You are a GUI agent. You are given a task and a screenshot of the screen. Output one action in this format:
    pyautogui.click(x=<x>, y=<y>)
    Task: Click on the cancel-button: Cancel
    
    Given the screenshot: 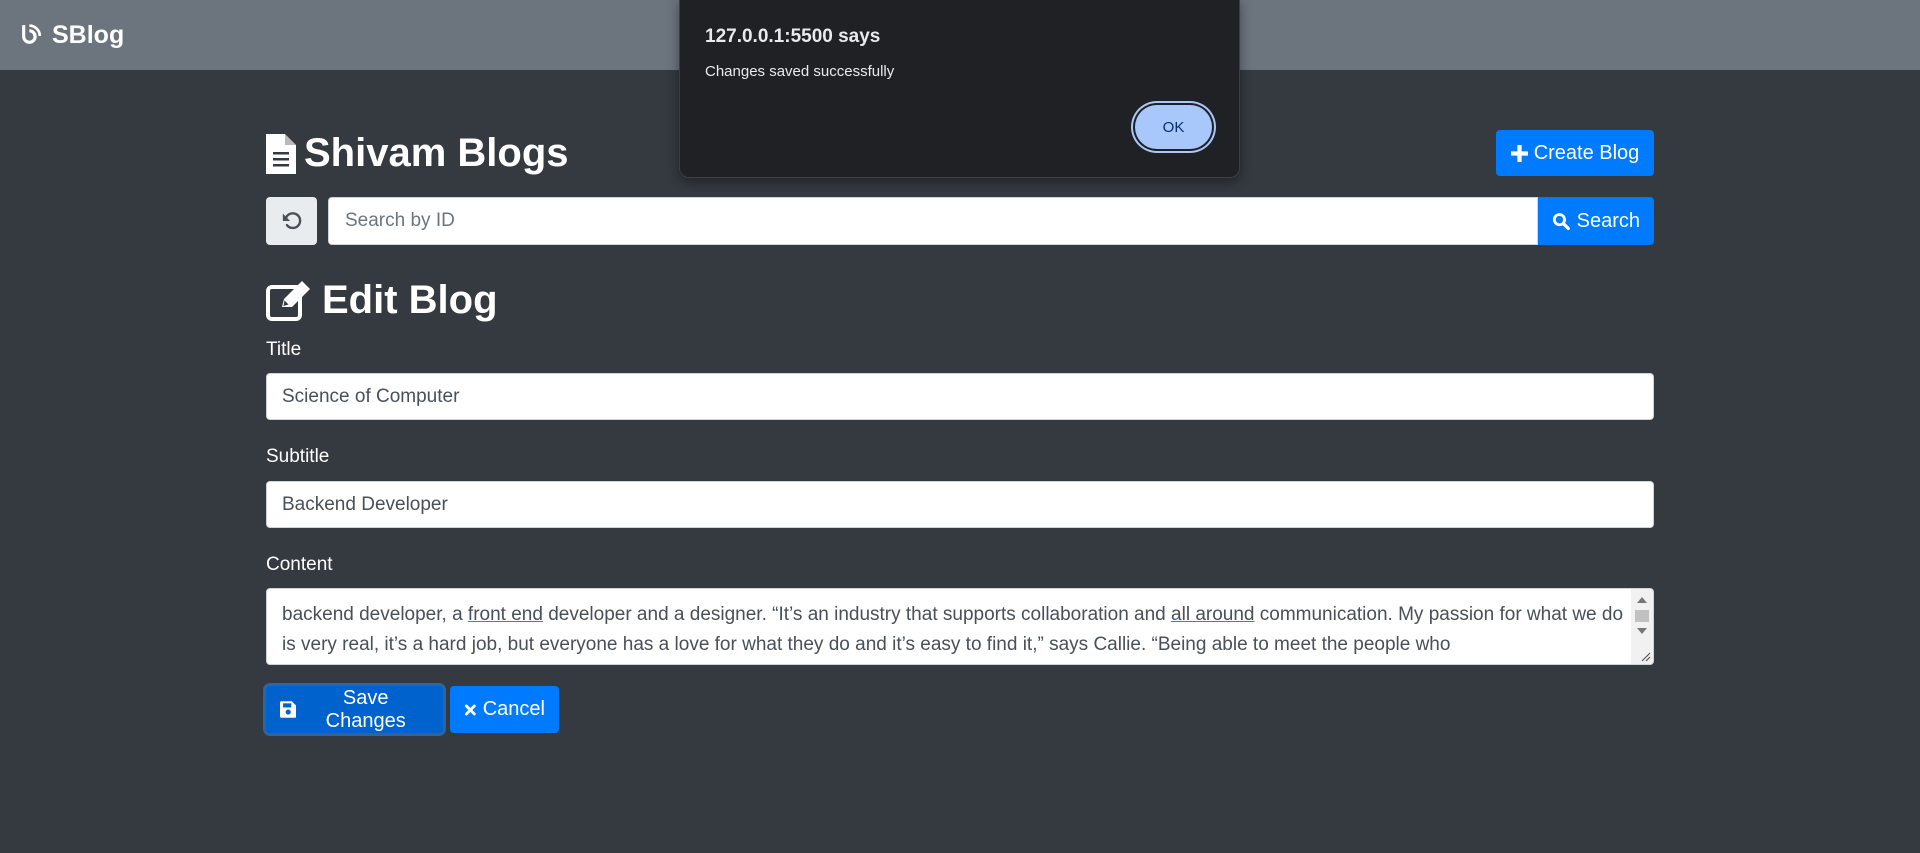 What is the action you would take?
    pyautogui.click(x=504, y=709)
    